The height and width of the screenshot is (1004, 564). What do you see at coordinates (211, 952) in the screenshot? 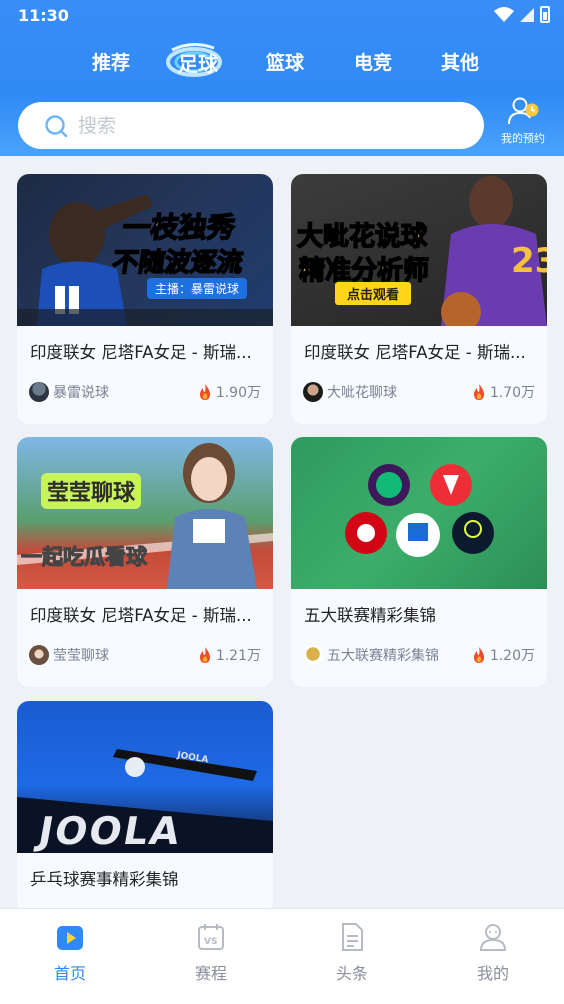
I see `nav-schedule: VS 赛程` at bounding box center [211, 952].